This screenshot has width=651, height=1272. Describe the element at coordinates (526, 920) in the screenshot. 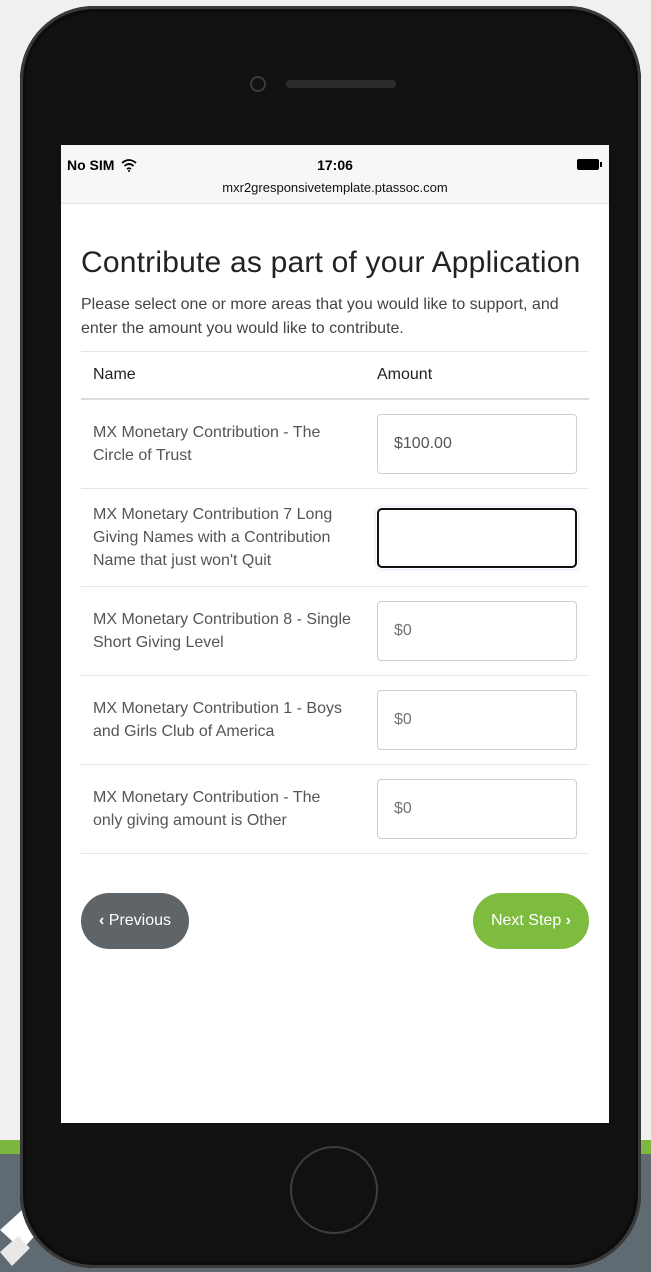

I see `next-label: Next Step` at that location.